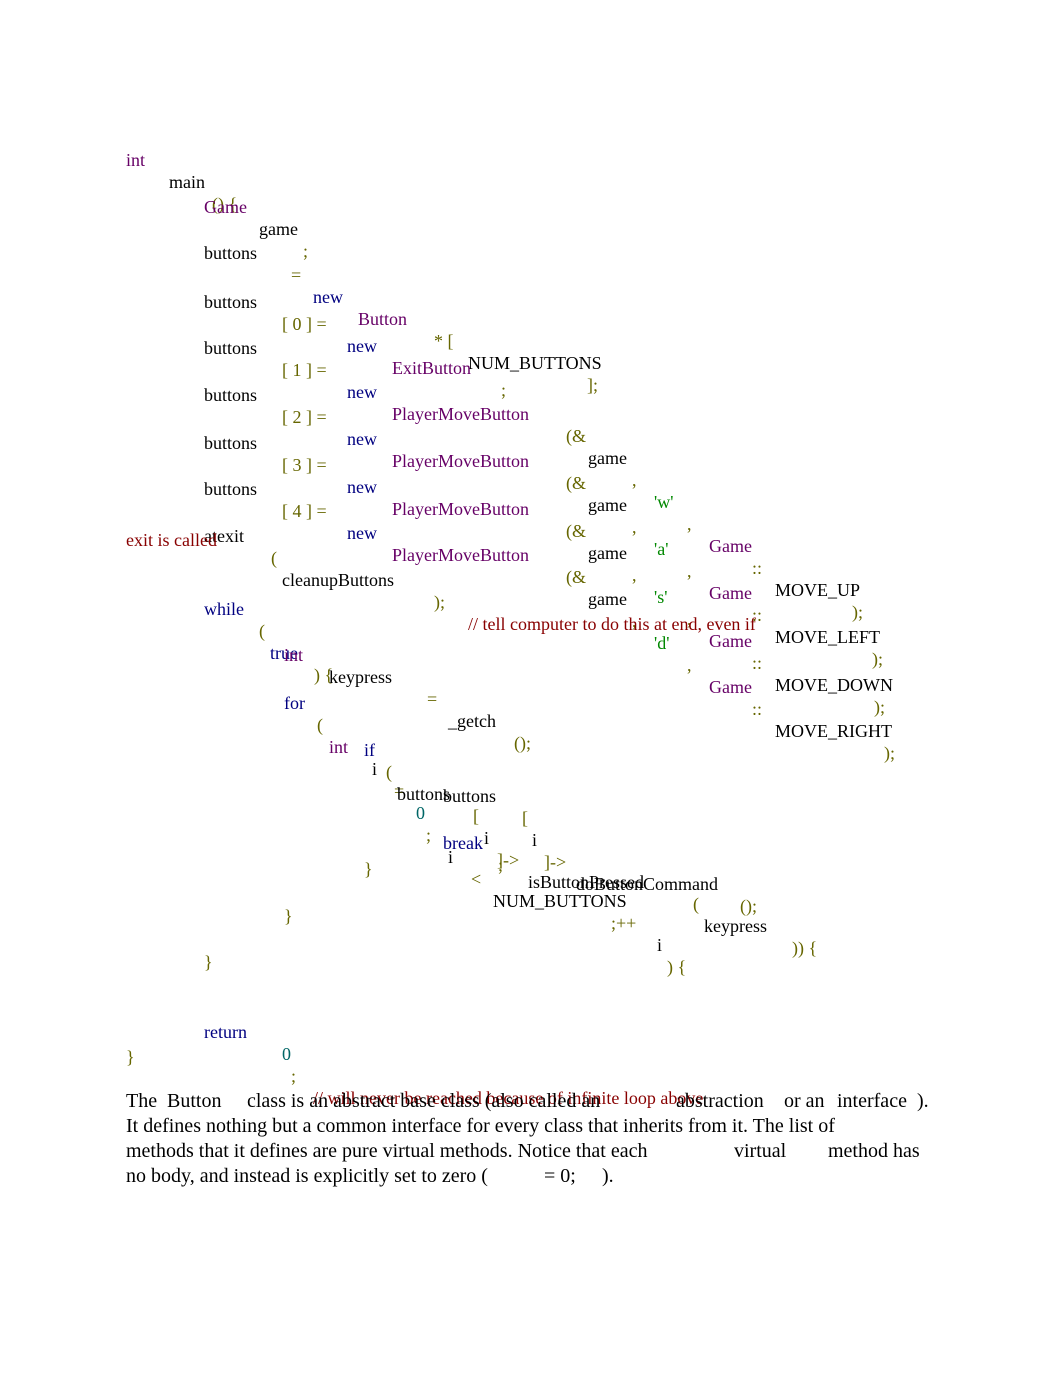 The width and height of the screenshot is (1062, 1376). Describe the element at coordinates (664, 502) in the screenshot. I see `char-literal: 'w'` at that location.